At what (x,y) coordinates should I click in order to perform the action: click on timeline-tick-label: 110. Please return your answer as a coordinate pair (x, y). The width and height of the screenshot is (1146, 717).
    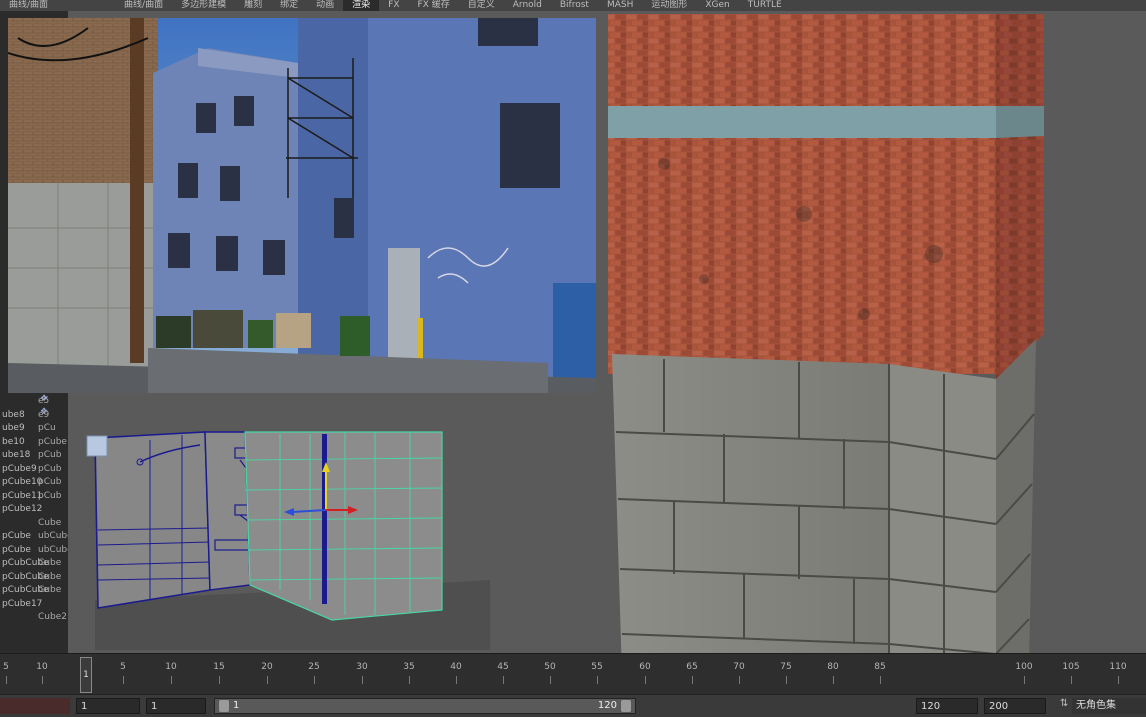
    Looking at the image, I should click on (1118, 667).